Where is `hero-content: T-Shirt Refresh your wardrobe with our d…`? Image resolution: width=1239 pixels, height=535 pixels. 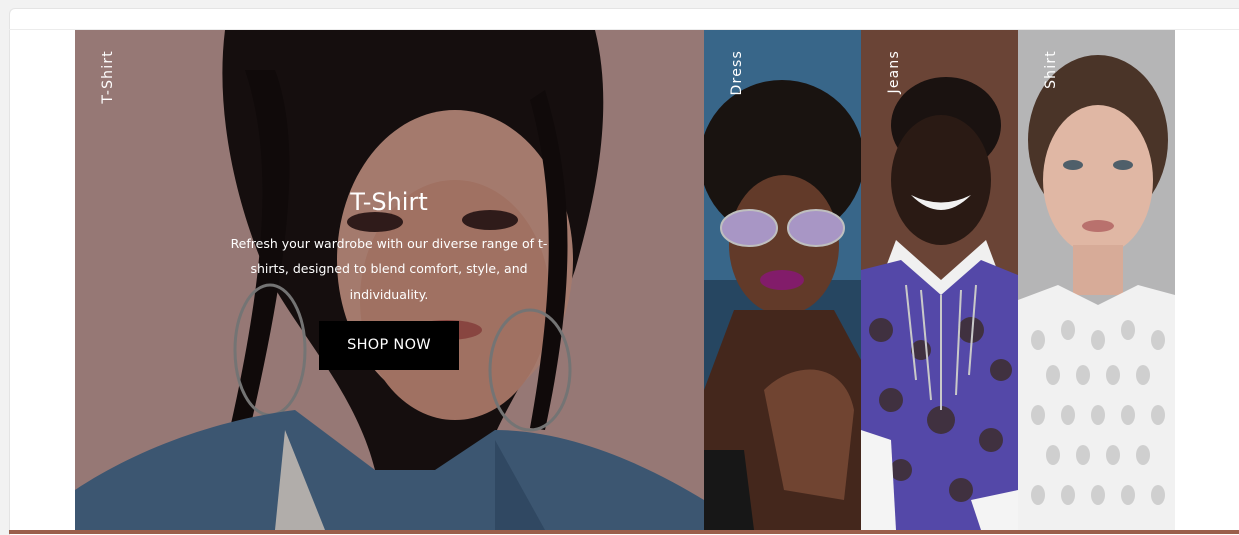
hero-content: T-Shirt Refresh your wardrobe with our d… is located at coordinates (389, 279).